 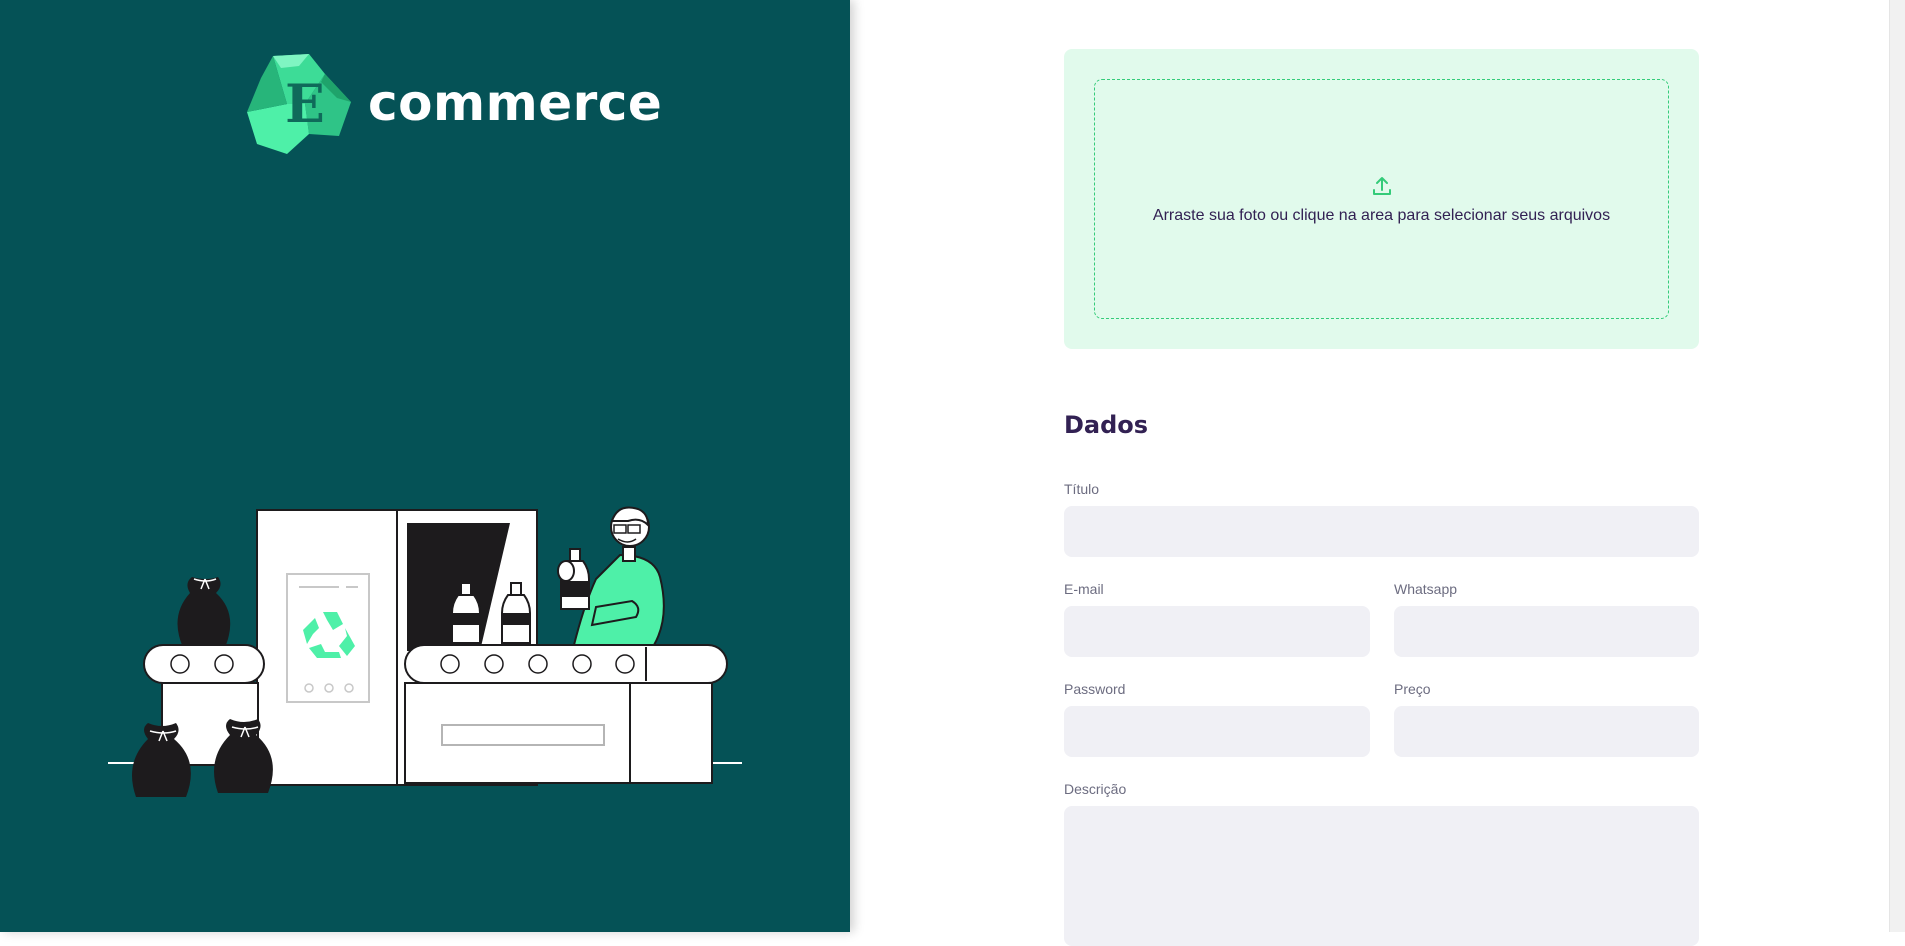 I want to click on logo: E commerce, so click(x=452, y=104).